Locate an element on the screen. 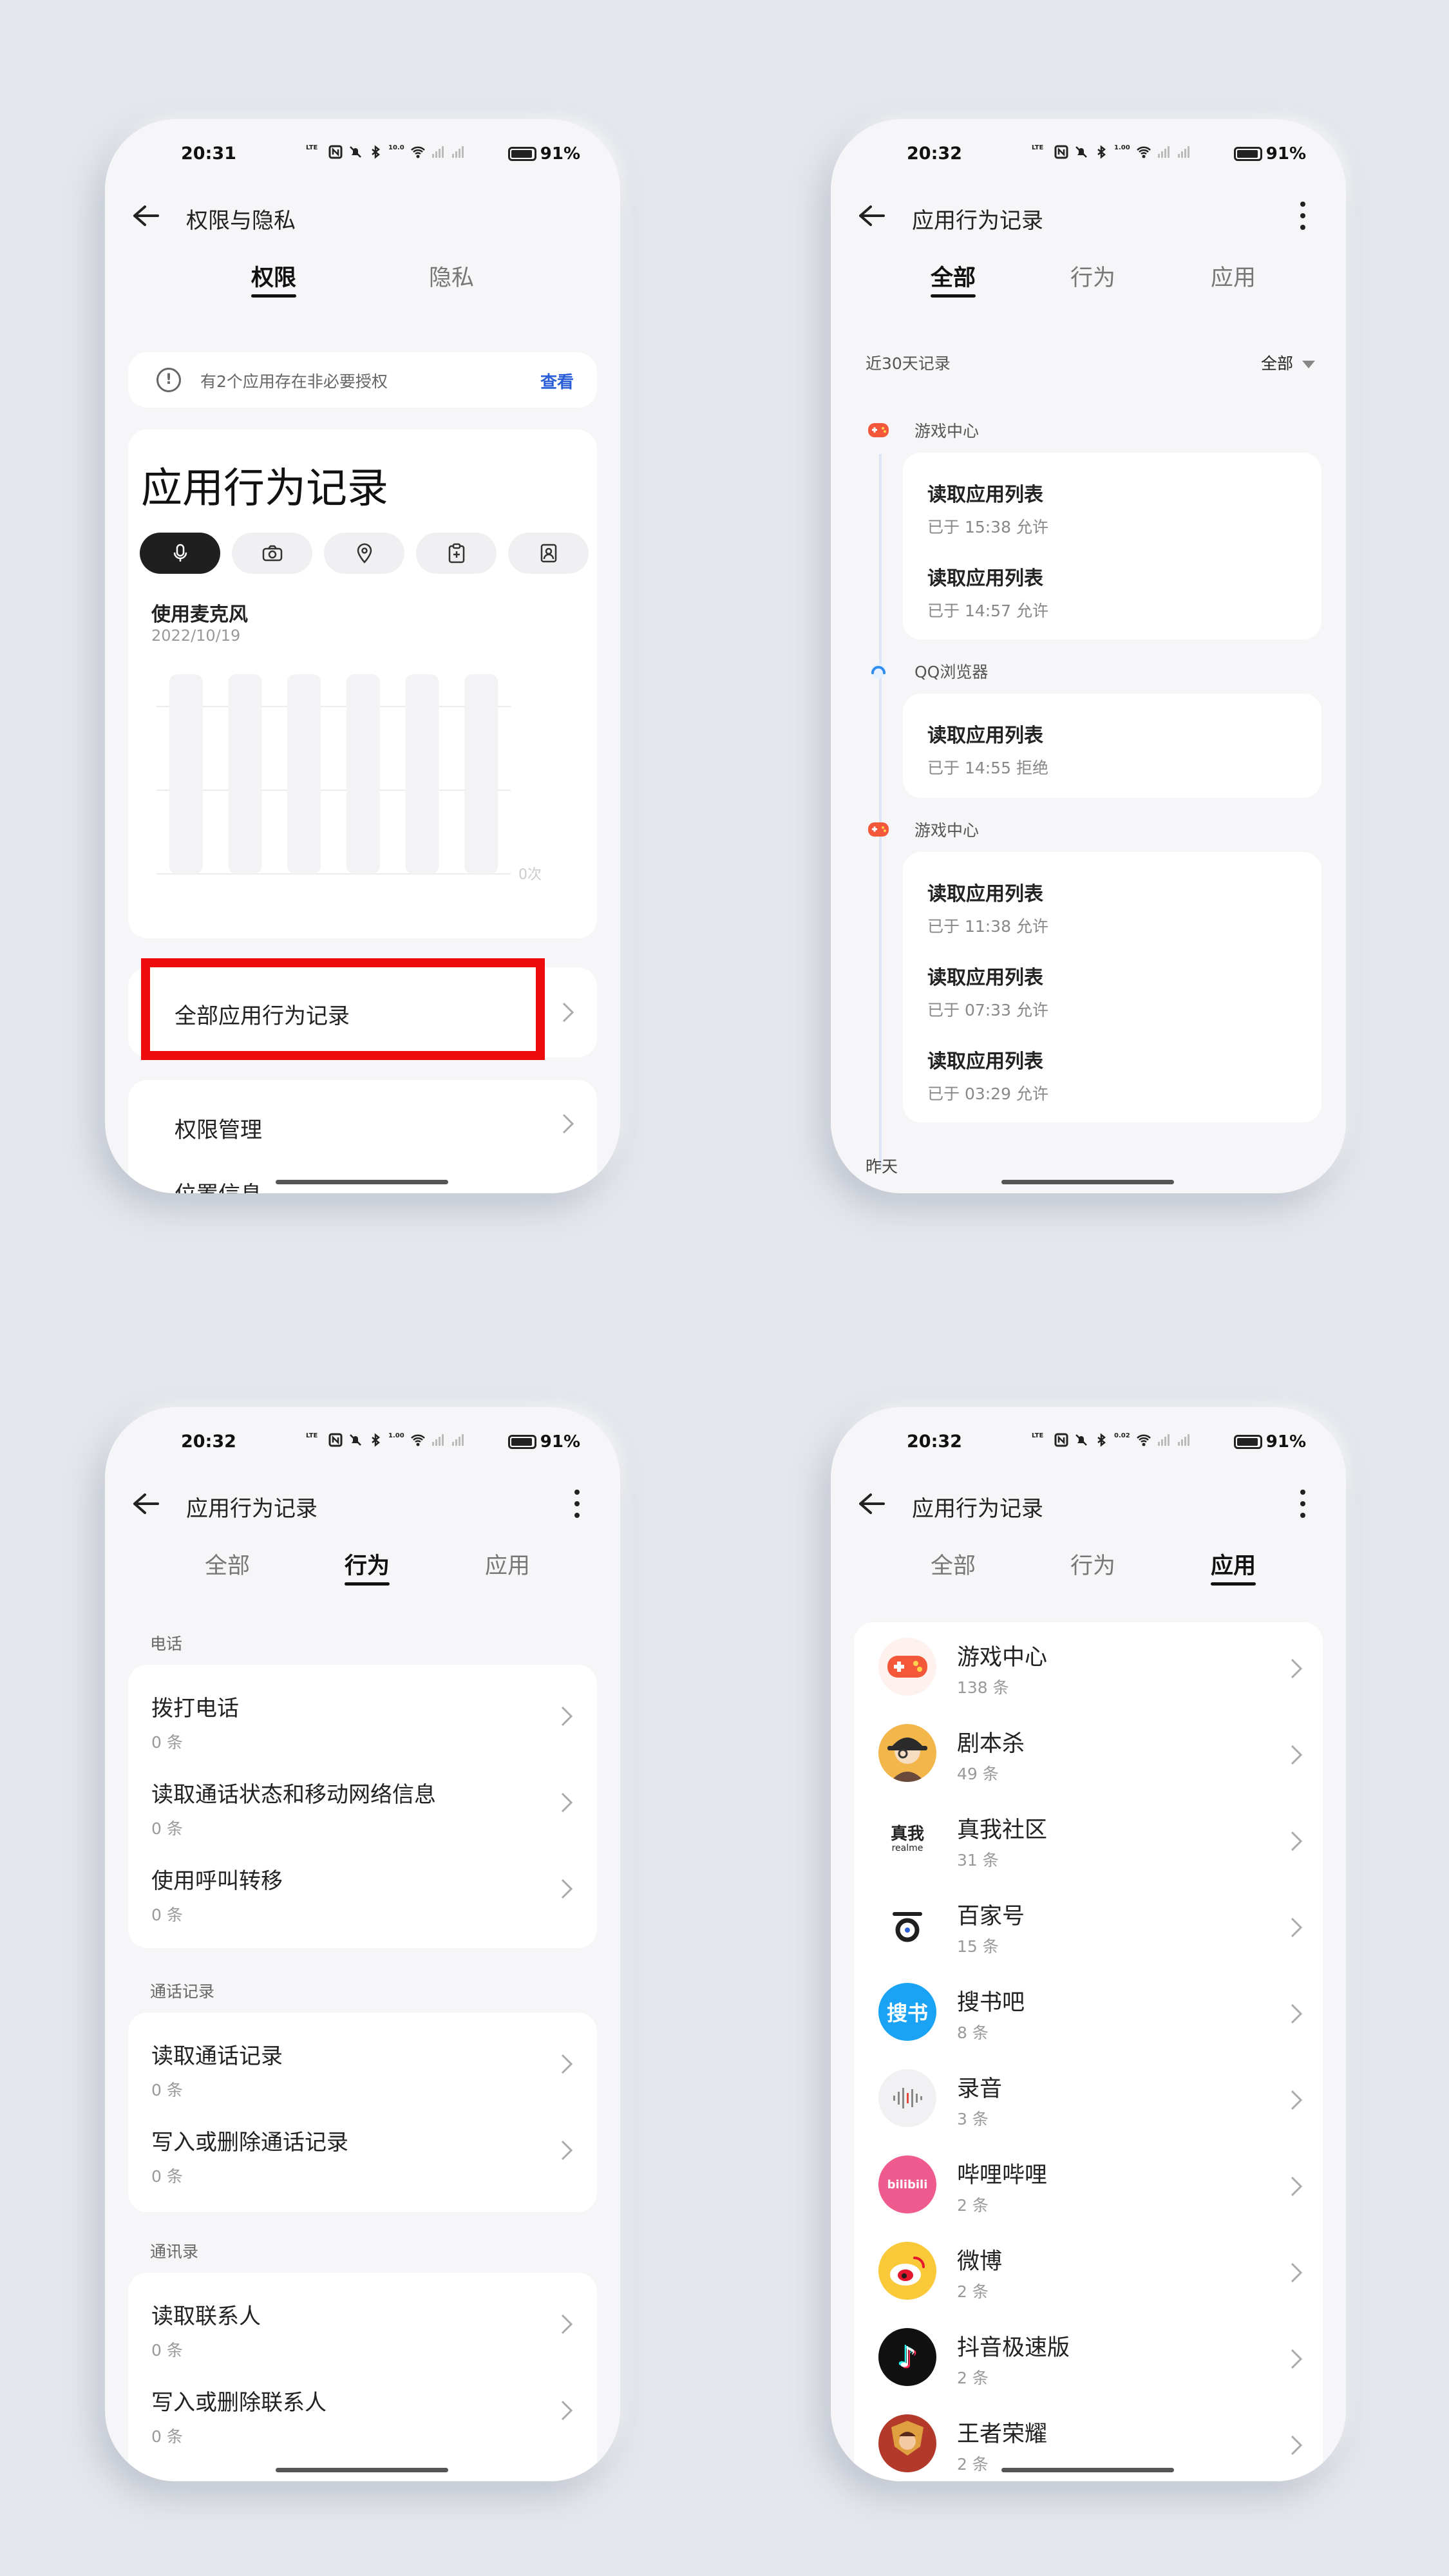 The width and height of the screenshot is (1449, 2576). behavior-row: 读取通话记录 0 条 is located at coordinates (374, 2070).